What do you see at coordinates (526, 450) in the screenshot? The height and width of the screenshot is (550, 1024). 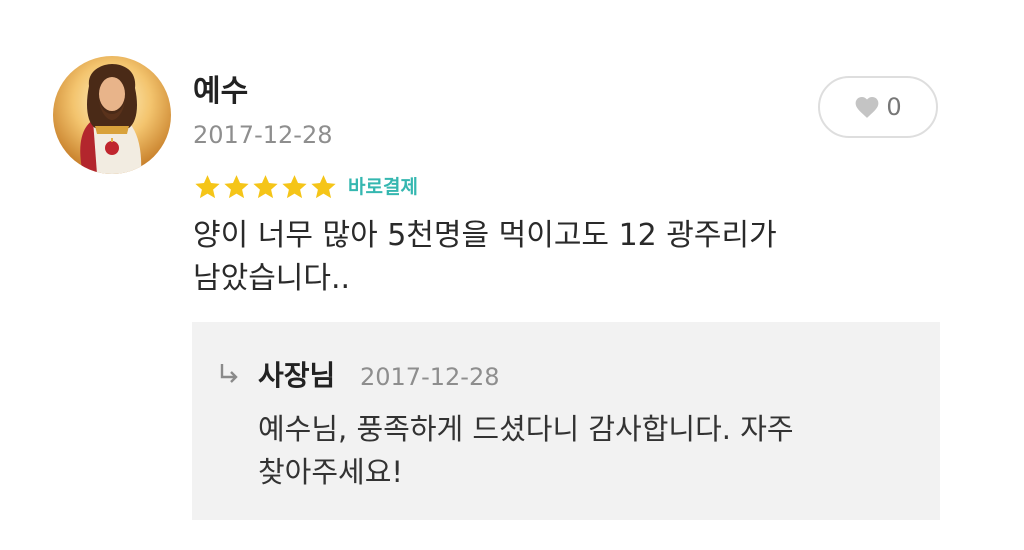 I see `reply-text: 예수님, 풍족하게 드셨다니 감사합니다. 자주 찾아주세요!` at bounding box center [526, 450].